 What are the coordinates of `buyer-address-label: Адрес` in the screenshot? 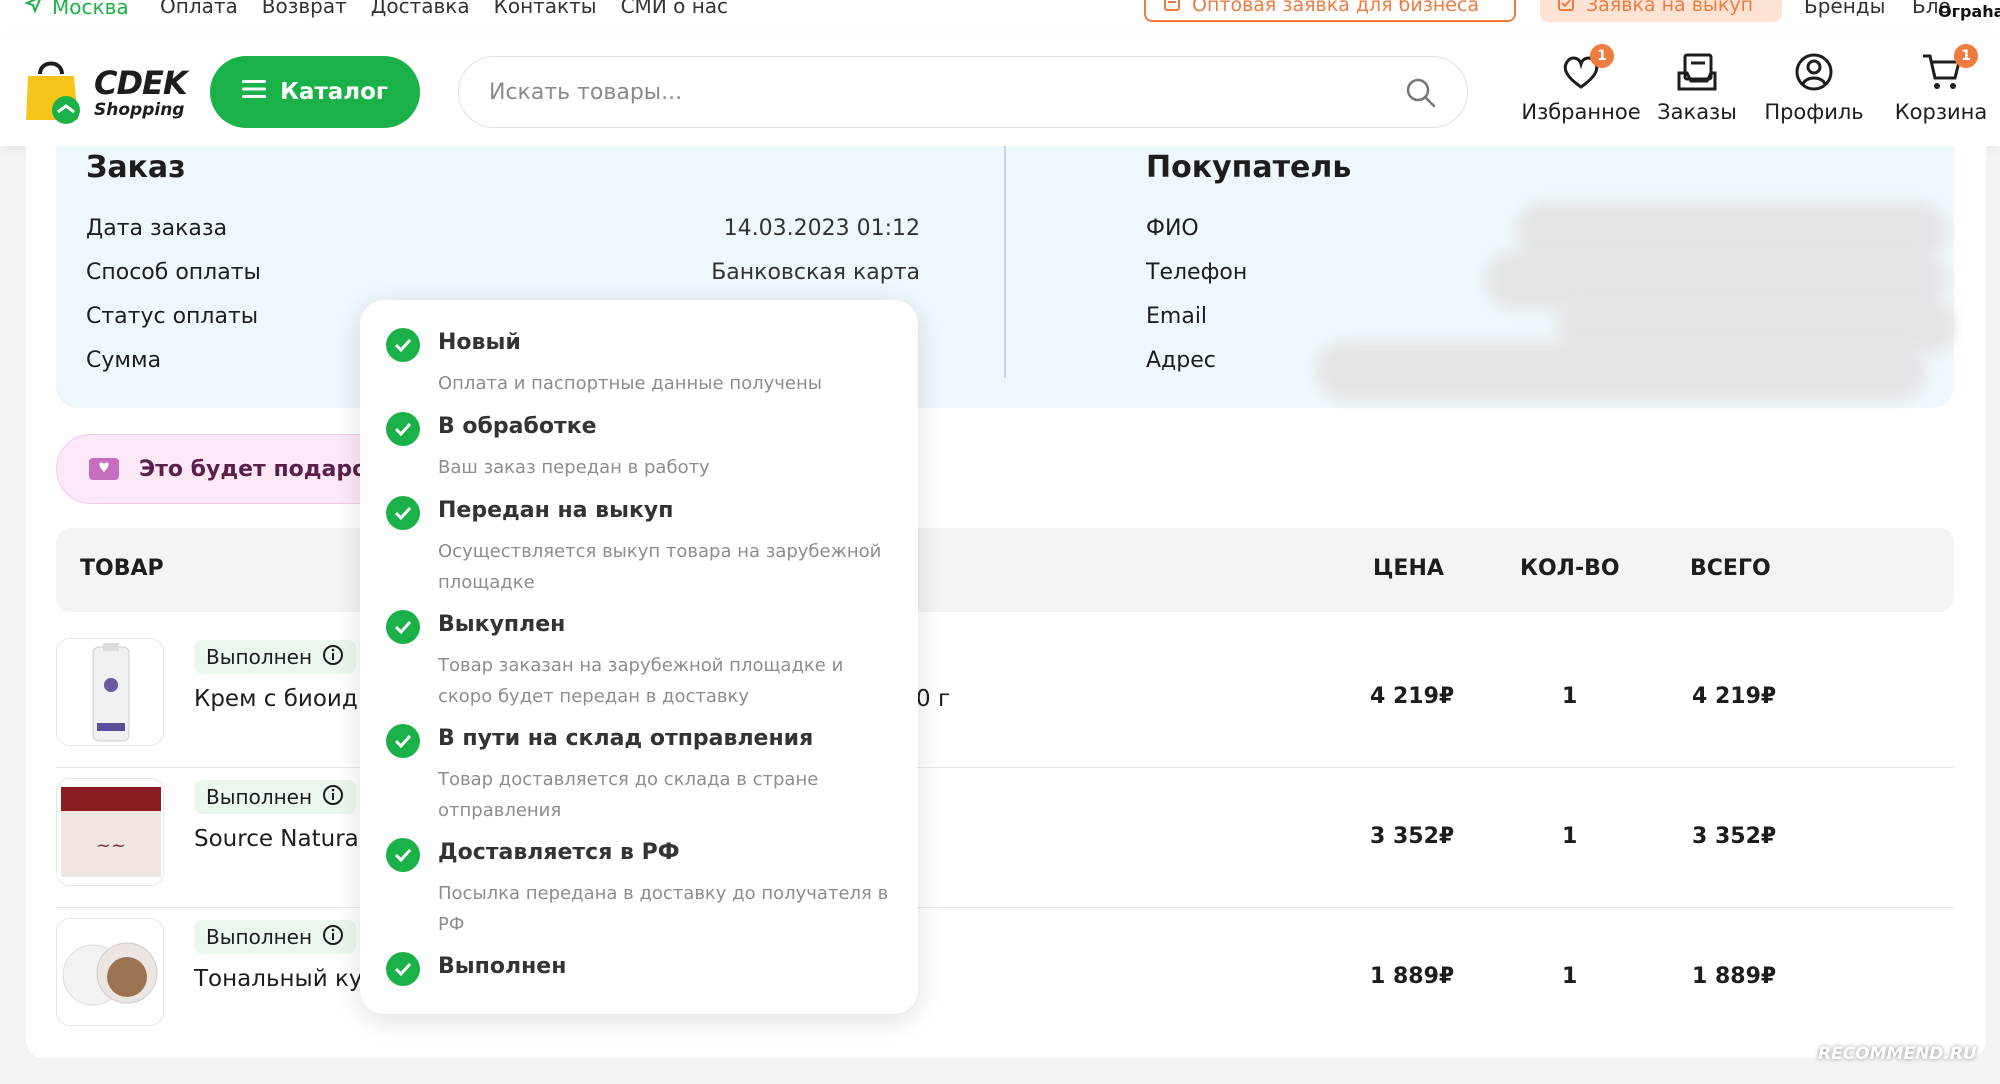 It's located at (1181, 360).